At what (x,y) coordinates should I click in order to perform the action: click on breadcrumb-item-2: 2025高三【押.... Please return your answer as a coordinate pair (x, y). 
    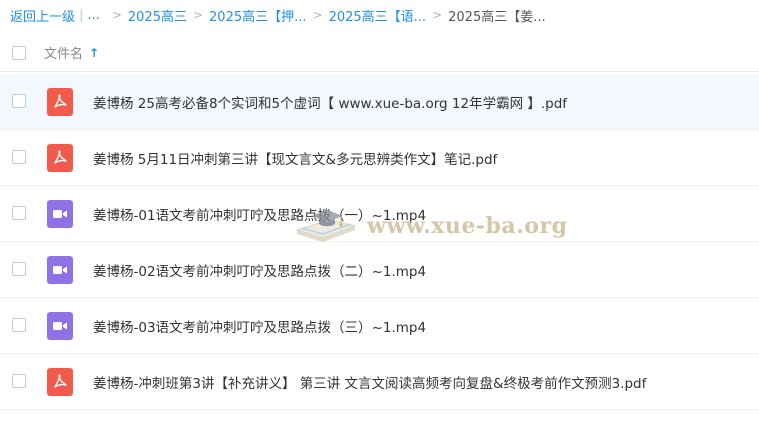
    Looking at the image, I should click on (257, 15).